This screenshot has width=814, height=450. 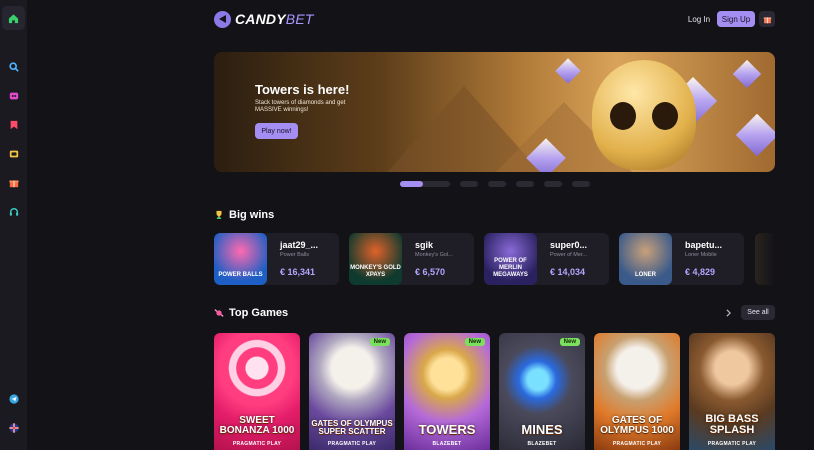 What do you see at coordinates (274, 19) in the screenshot?
I see `logo-text: CANDYBET` at bounding box center [274, 19].